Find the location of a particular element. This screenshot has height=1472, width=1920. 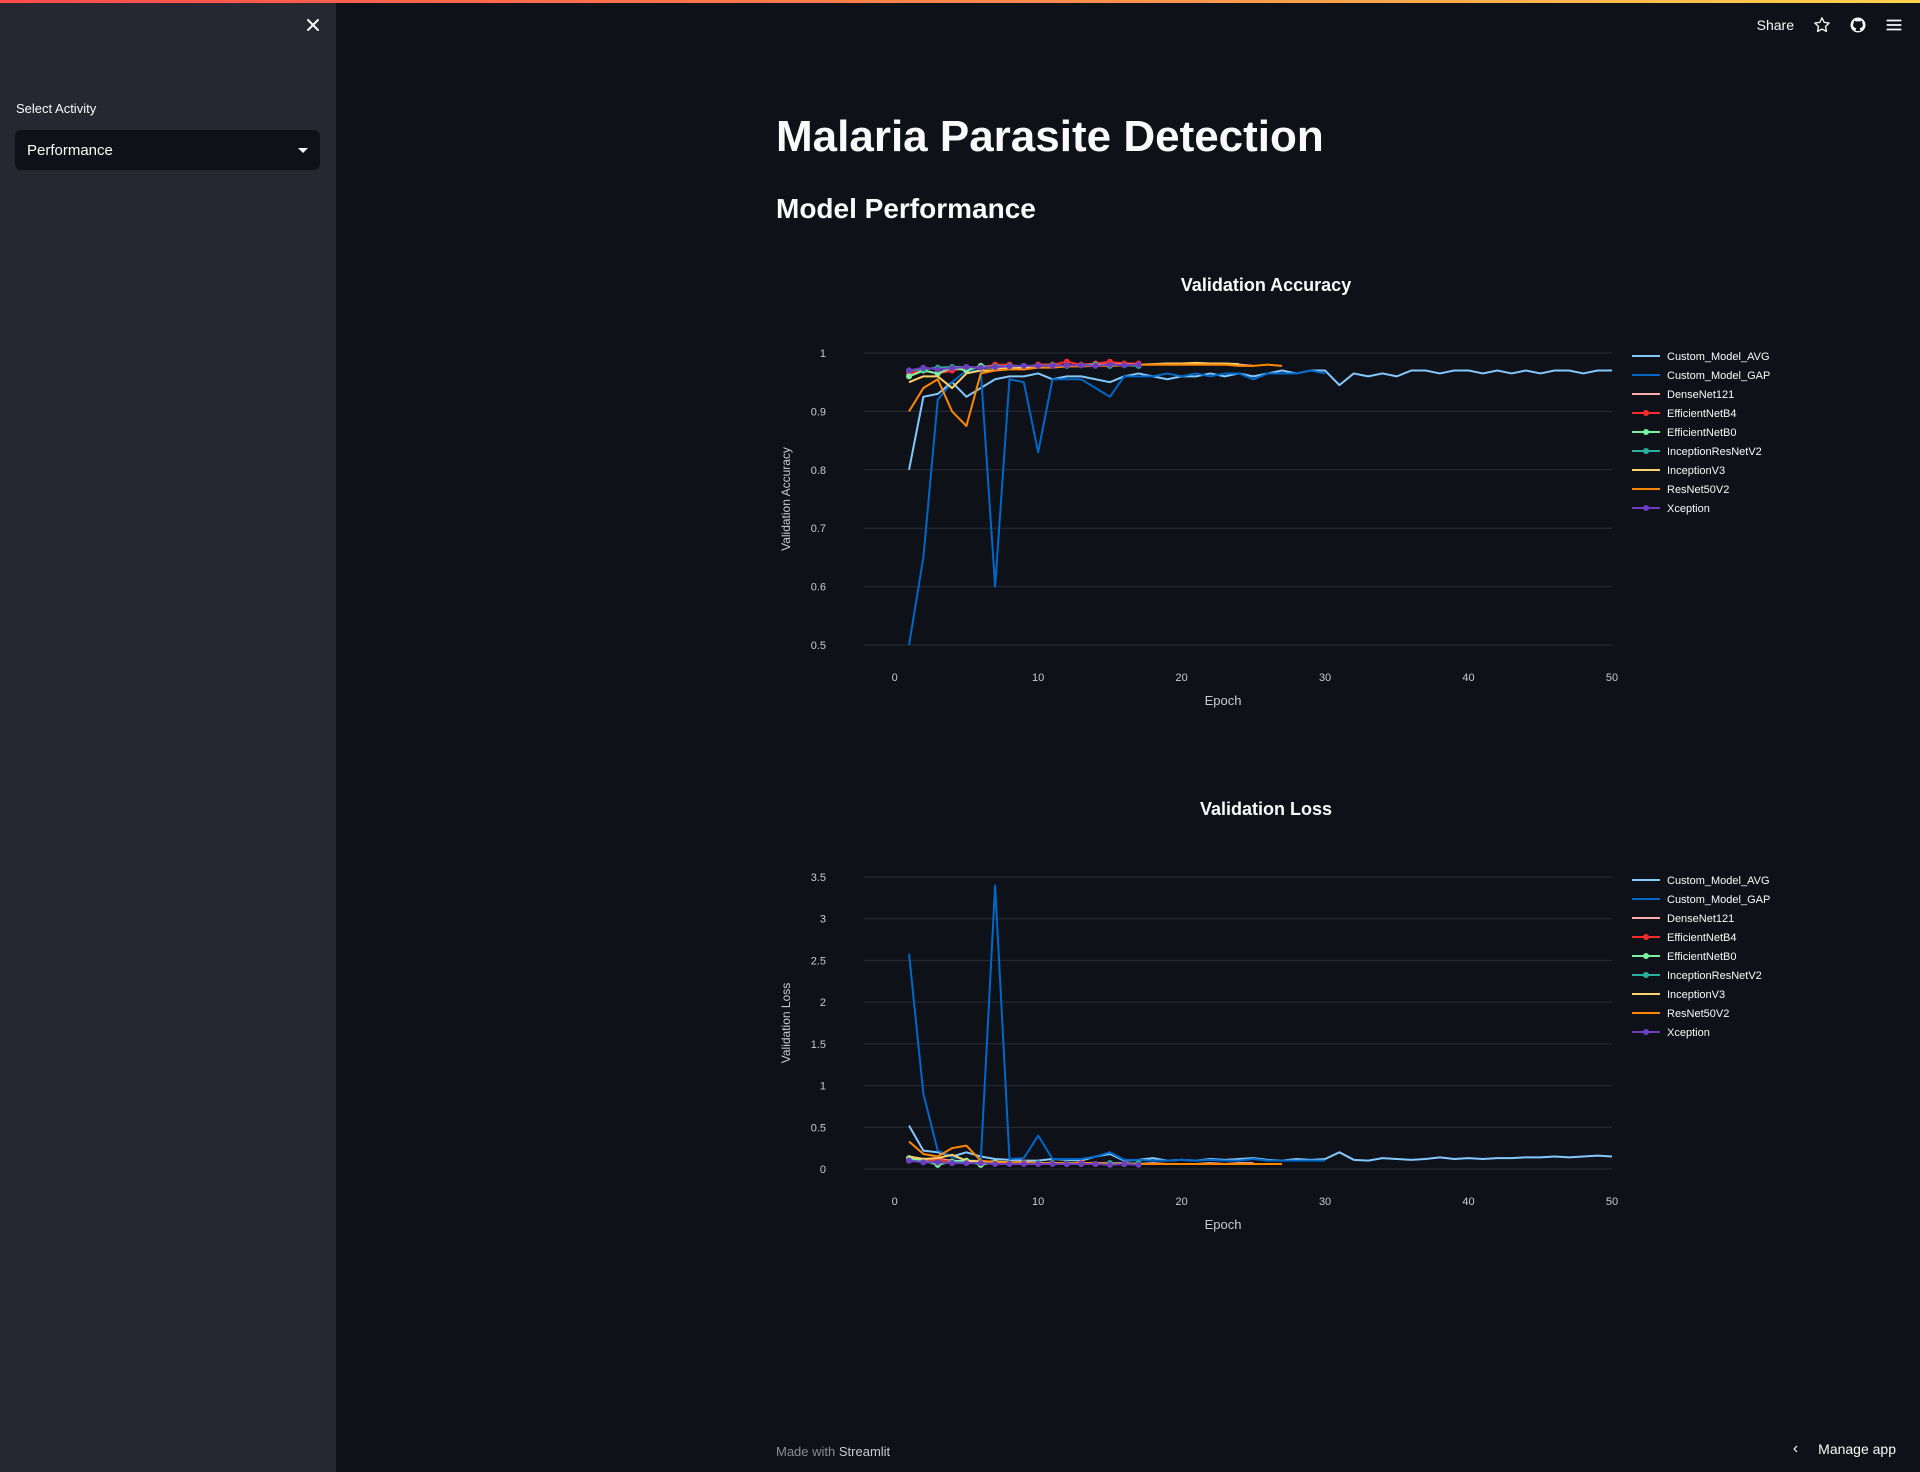

star-button is located at coordinates (1822, 25).